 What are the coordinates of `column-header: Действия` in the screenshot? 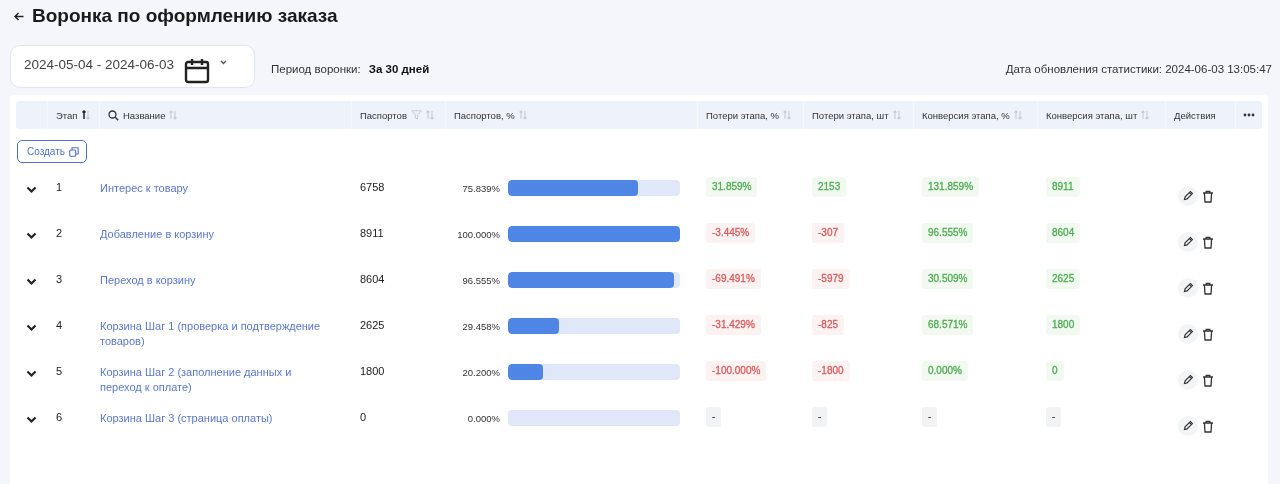 It's located at (1195, 115).